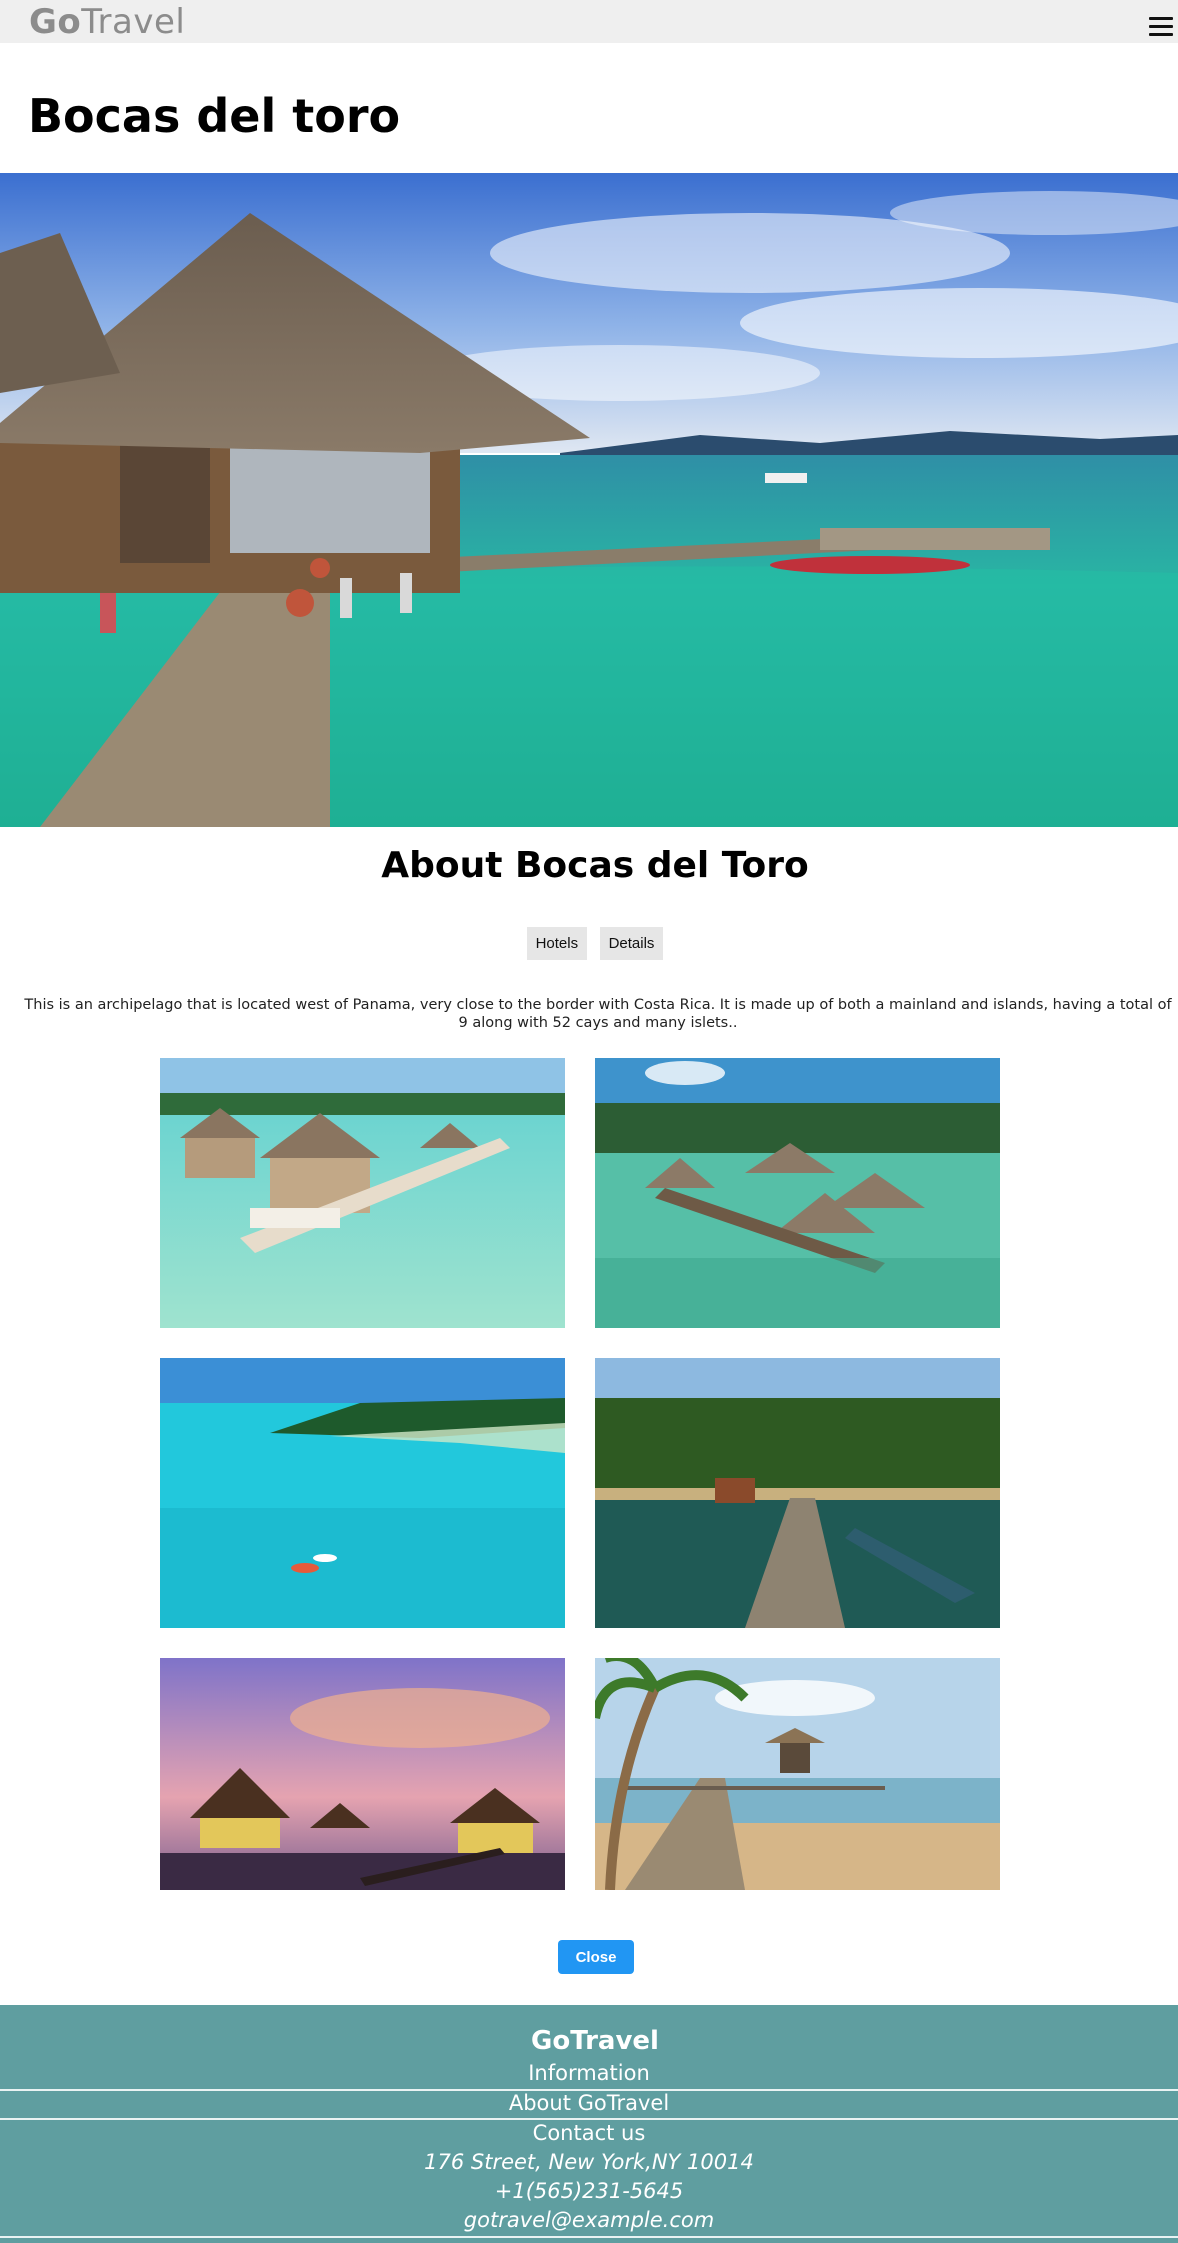 The image size is (1178, 2243). I want to click on footer-link-about: About GoTravel, so click(589, 2103).